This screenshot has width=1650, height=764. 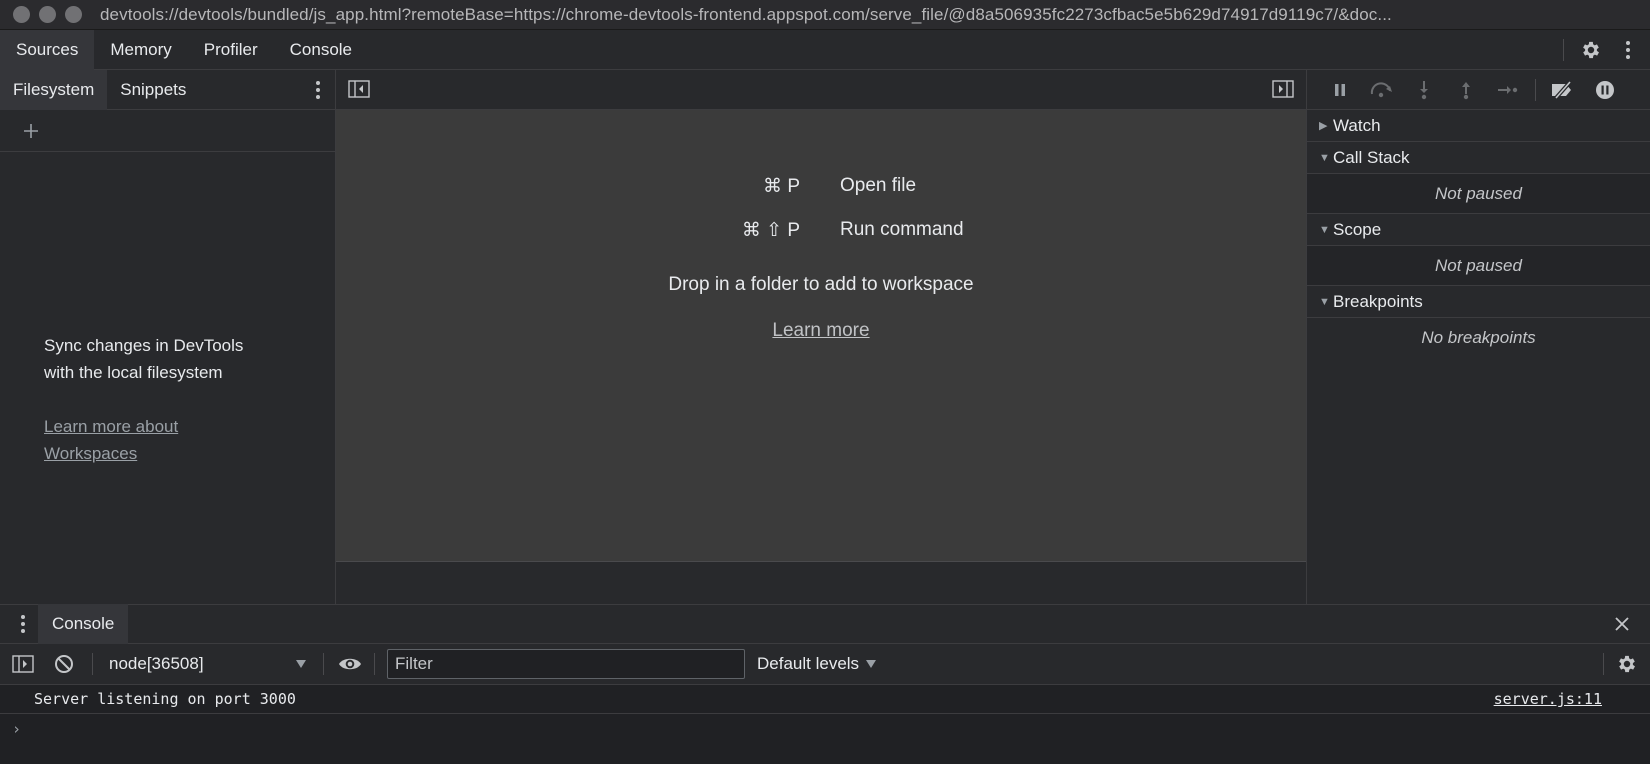 I want to click on tab-snippets: Snippets, so click(x=153, y=90).